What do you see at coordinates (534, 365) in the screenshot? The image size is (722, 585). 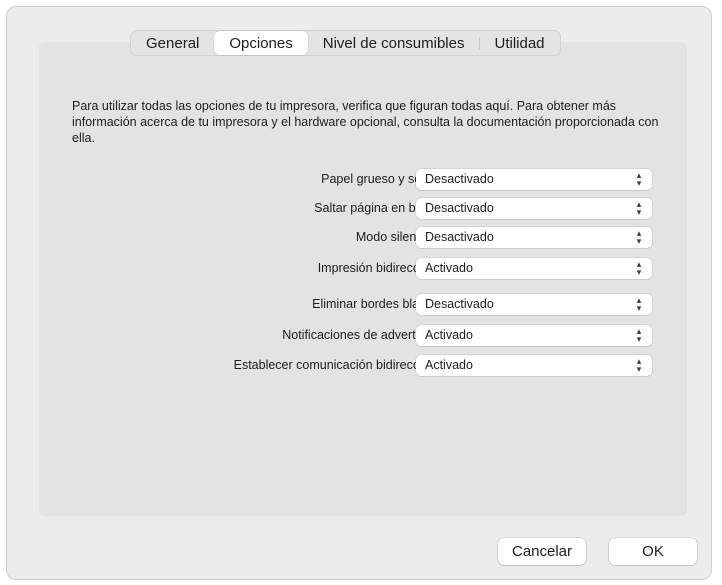 I see `comunicacion-bidireccional-select: Activado ▴ ▾` at bounding box center [534, 365].